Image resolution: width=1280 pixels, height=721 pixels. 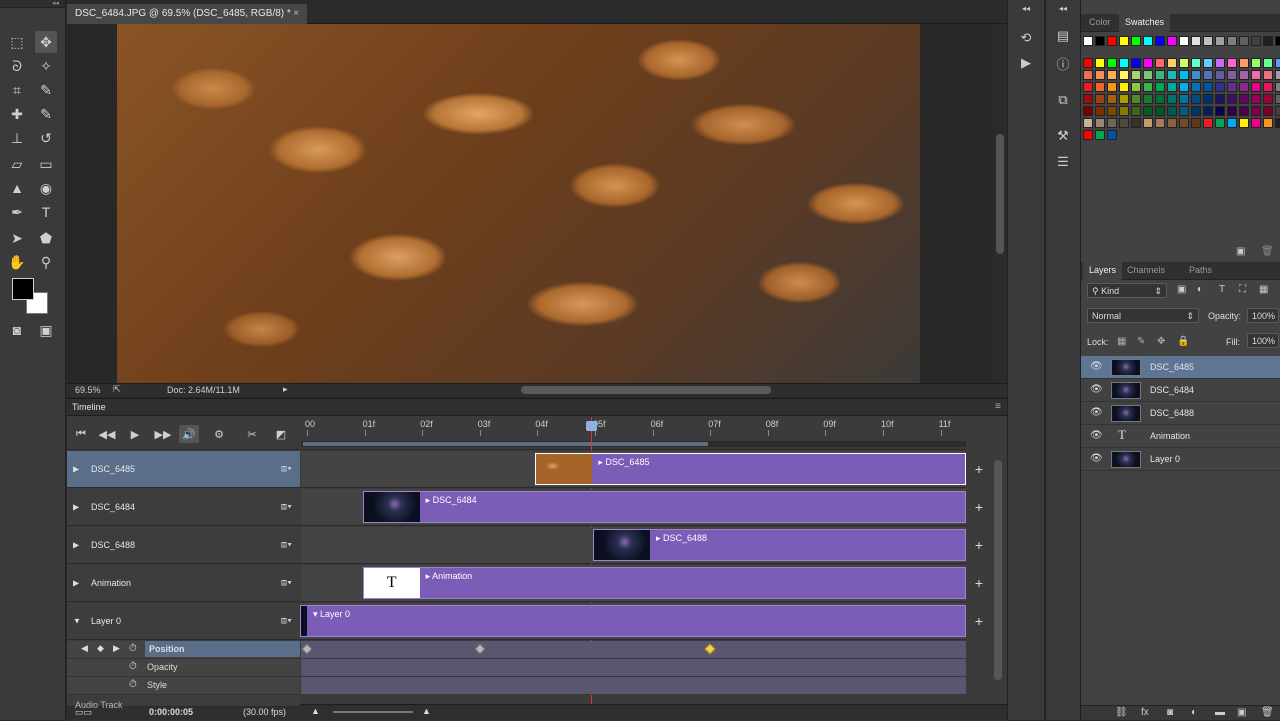 What do you see at coordinates (107, 434) in the screenshot?
I see `previous-frame-icon: ◀◀` at bounding box center [107, 434].